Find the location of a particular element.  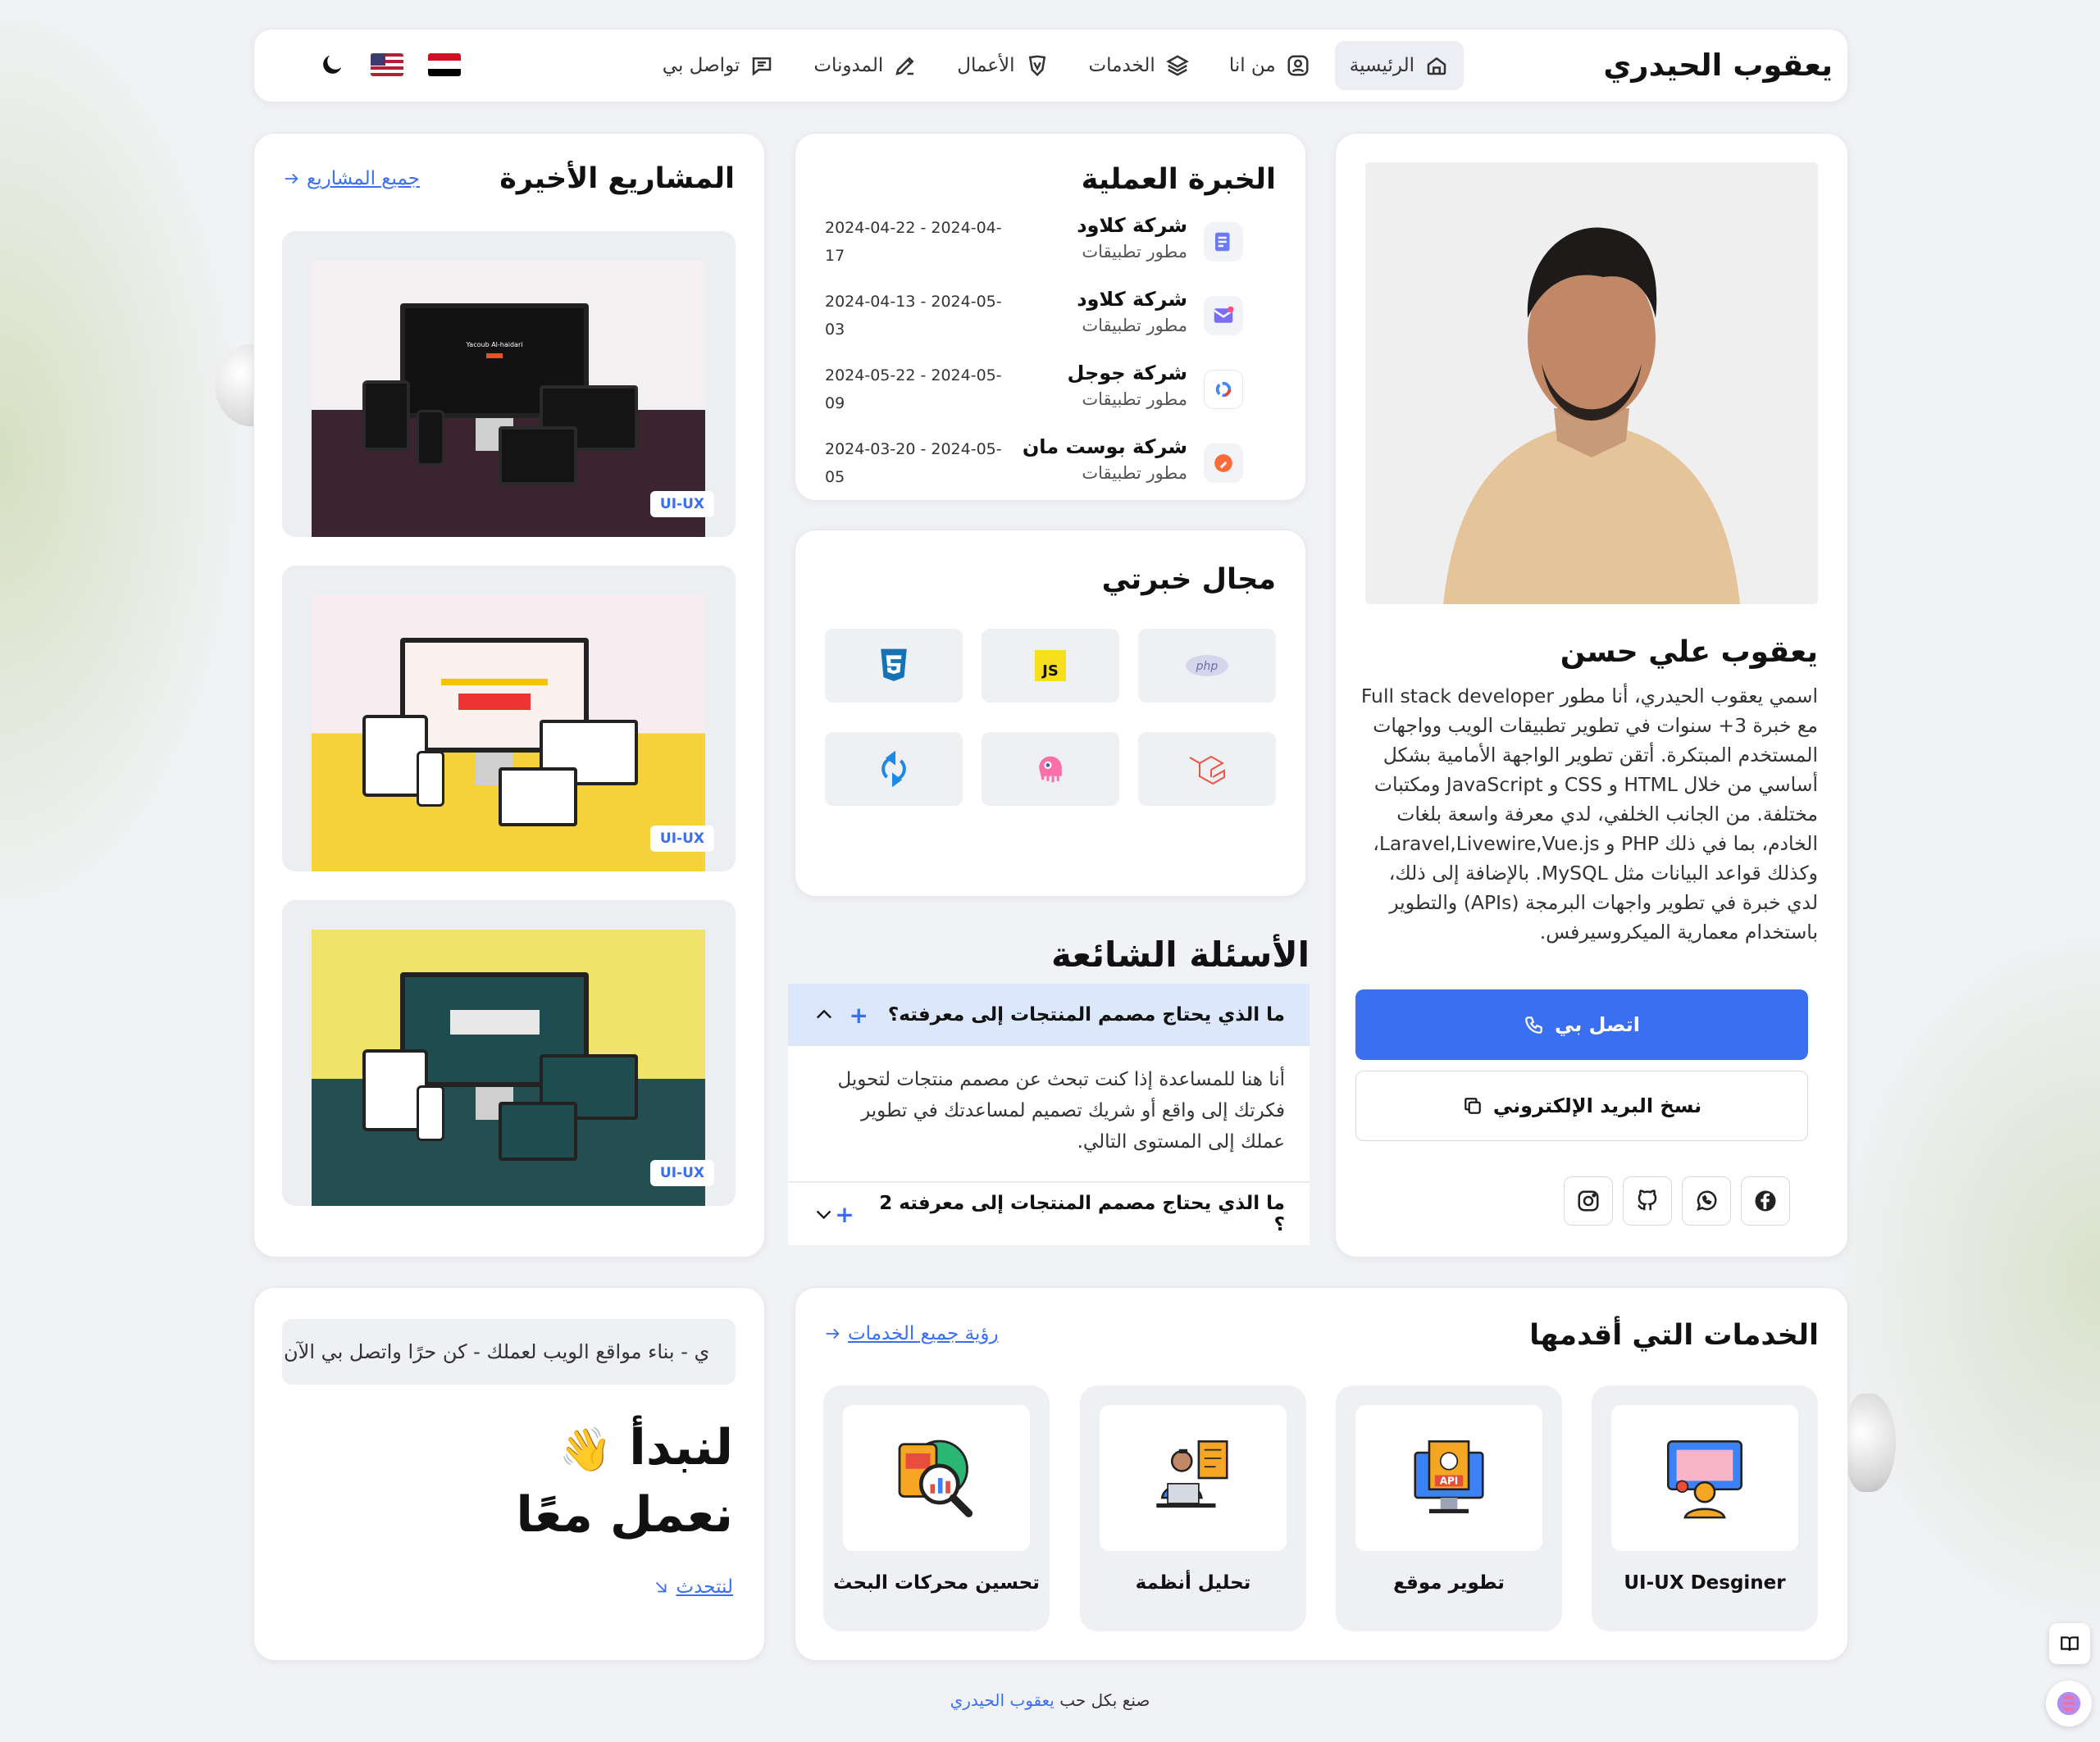

company-name: شركة جوجل is located at coordinates (1127, 373).